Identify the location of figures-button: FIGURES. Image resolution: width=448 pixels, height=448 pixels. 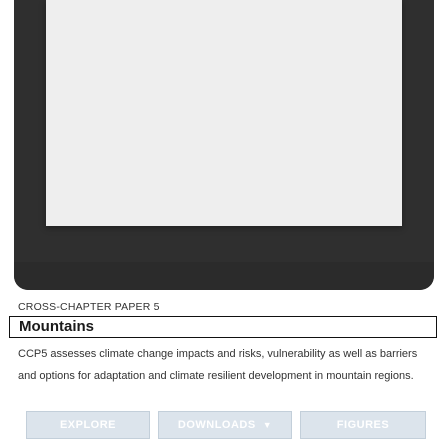
(363, 425).